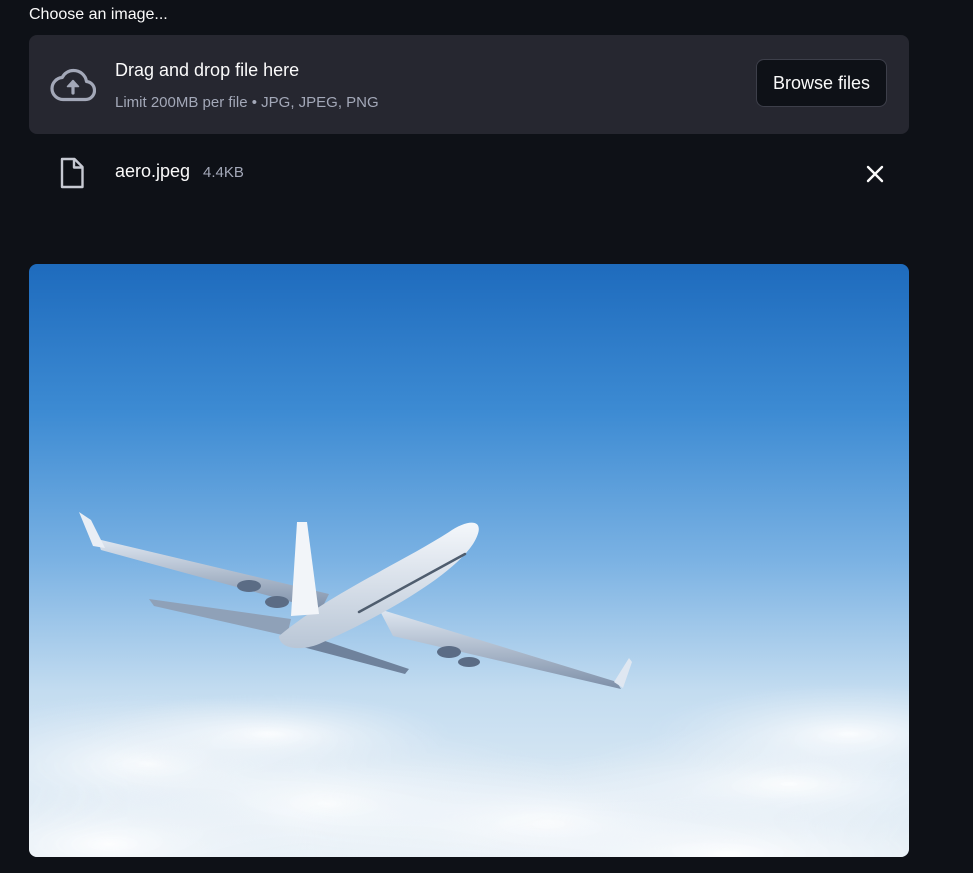 This screenshot has width=973, height=873. What do you see at coordinates (207, 70) in the screenshot?
I see `dropzone-title: Drag and drop file here` at bounding box center [207, 70].